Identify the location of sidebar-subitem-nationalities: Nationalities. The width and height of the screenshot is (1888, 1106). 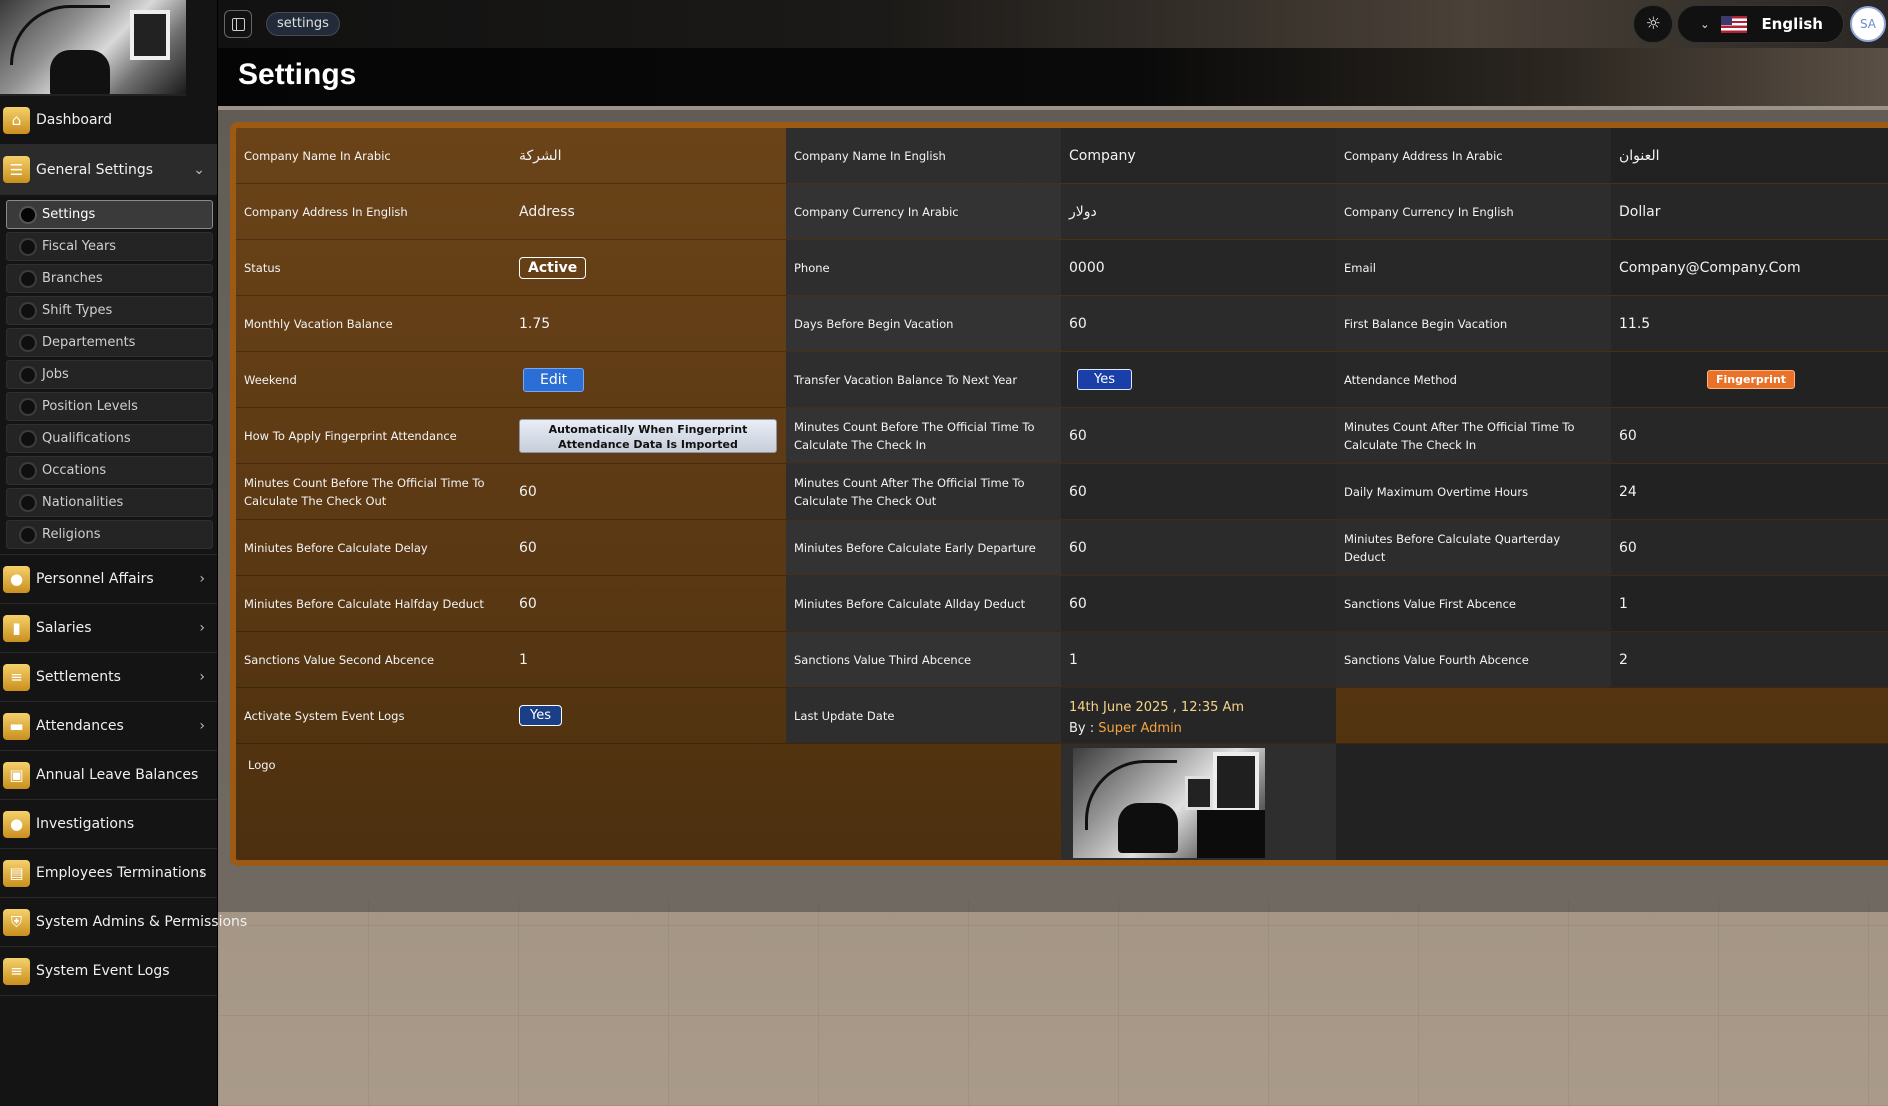
(109, 502).